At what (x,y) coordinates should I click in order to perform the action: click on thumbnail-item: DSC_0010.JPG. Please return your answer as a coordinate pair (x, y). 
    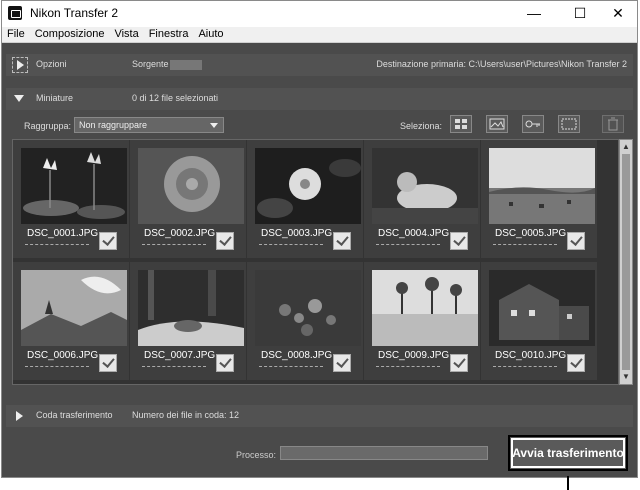
    Looking at the image, I should click on (539, 321).